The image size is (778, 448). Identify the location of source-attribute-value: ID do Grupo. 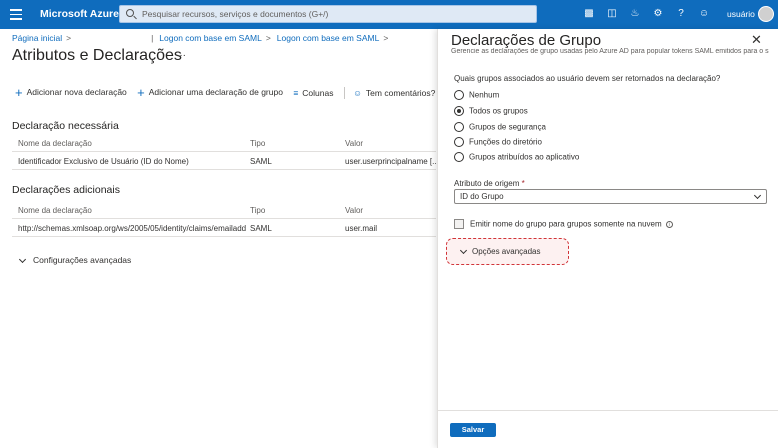
(482, 196).